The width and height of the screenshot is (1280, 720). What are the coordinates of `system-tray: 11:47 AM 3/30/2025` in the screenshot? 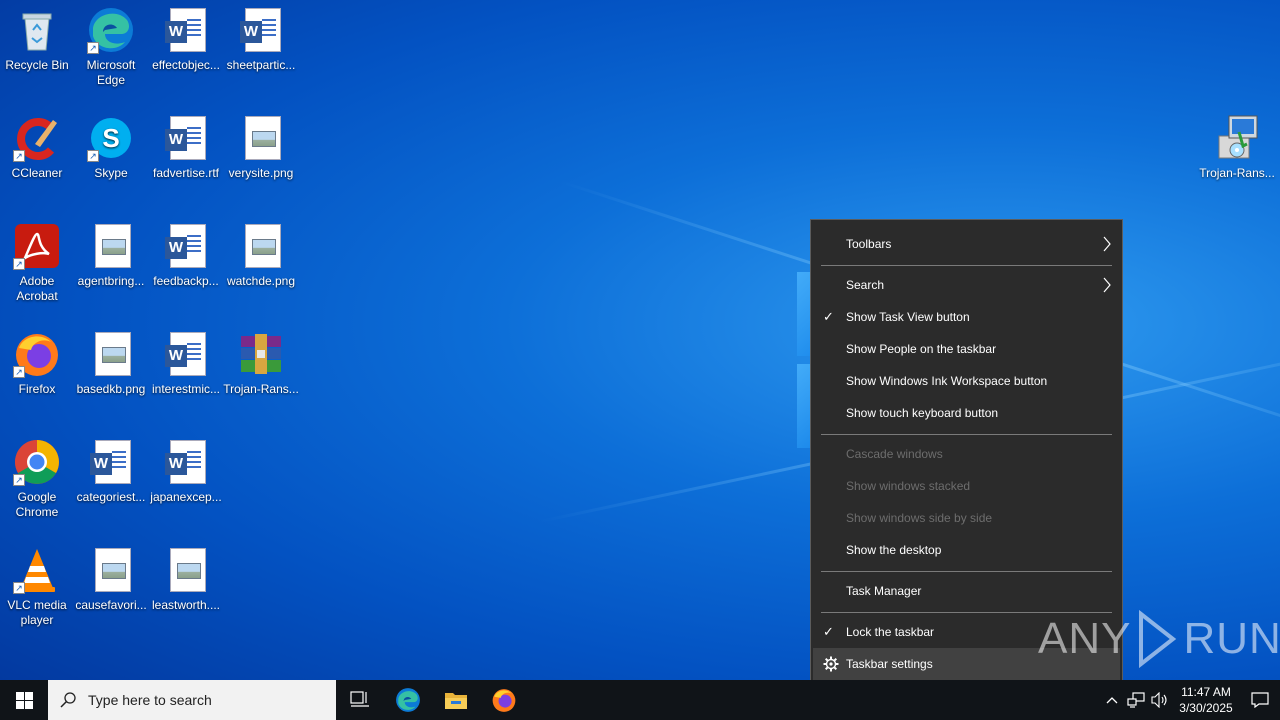 It's located at (1190, 700).